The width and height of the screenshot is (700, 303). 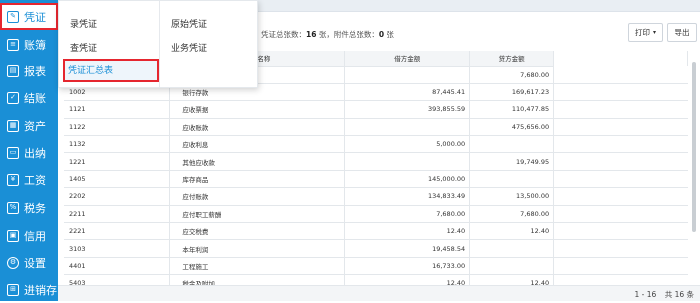 I want to click on cell-account-name: 应付职工薪酬, so click(x=257, y=214).